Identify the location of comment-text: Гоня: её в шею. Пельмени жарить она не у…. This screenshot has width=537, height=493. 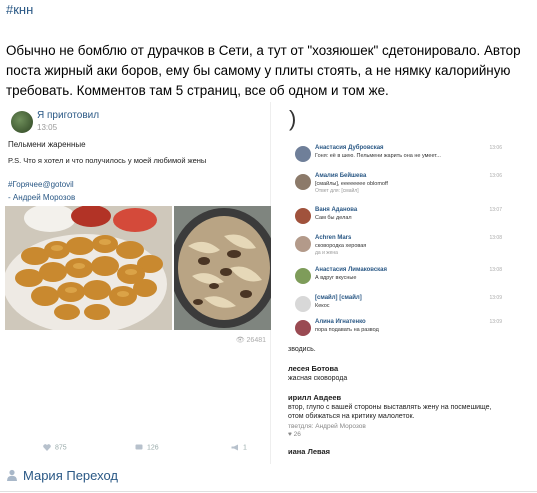
(378, 156).